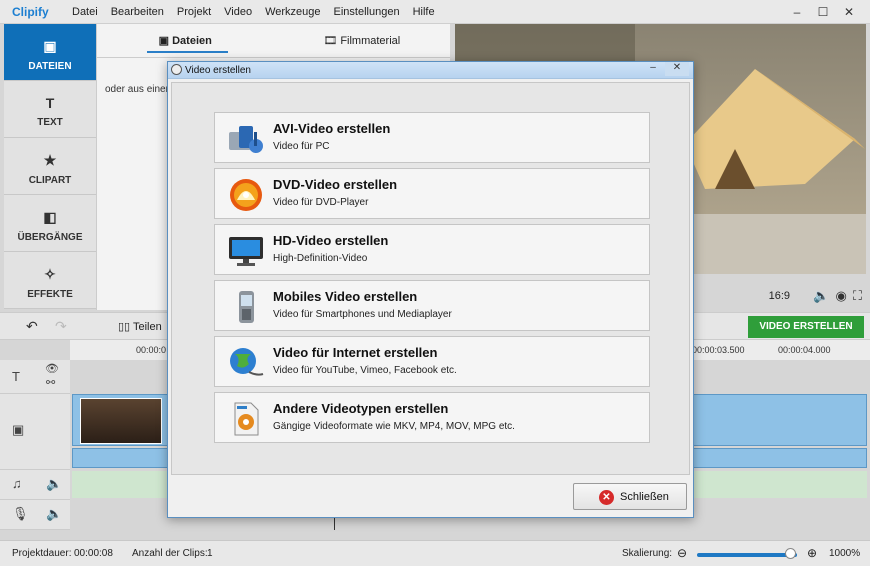 This screenshot has width=870, height=566. I want to click on sidebar-item-text: T TEXT, so click(50, 109).